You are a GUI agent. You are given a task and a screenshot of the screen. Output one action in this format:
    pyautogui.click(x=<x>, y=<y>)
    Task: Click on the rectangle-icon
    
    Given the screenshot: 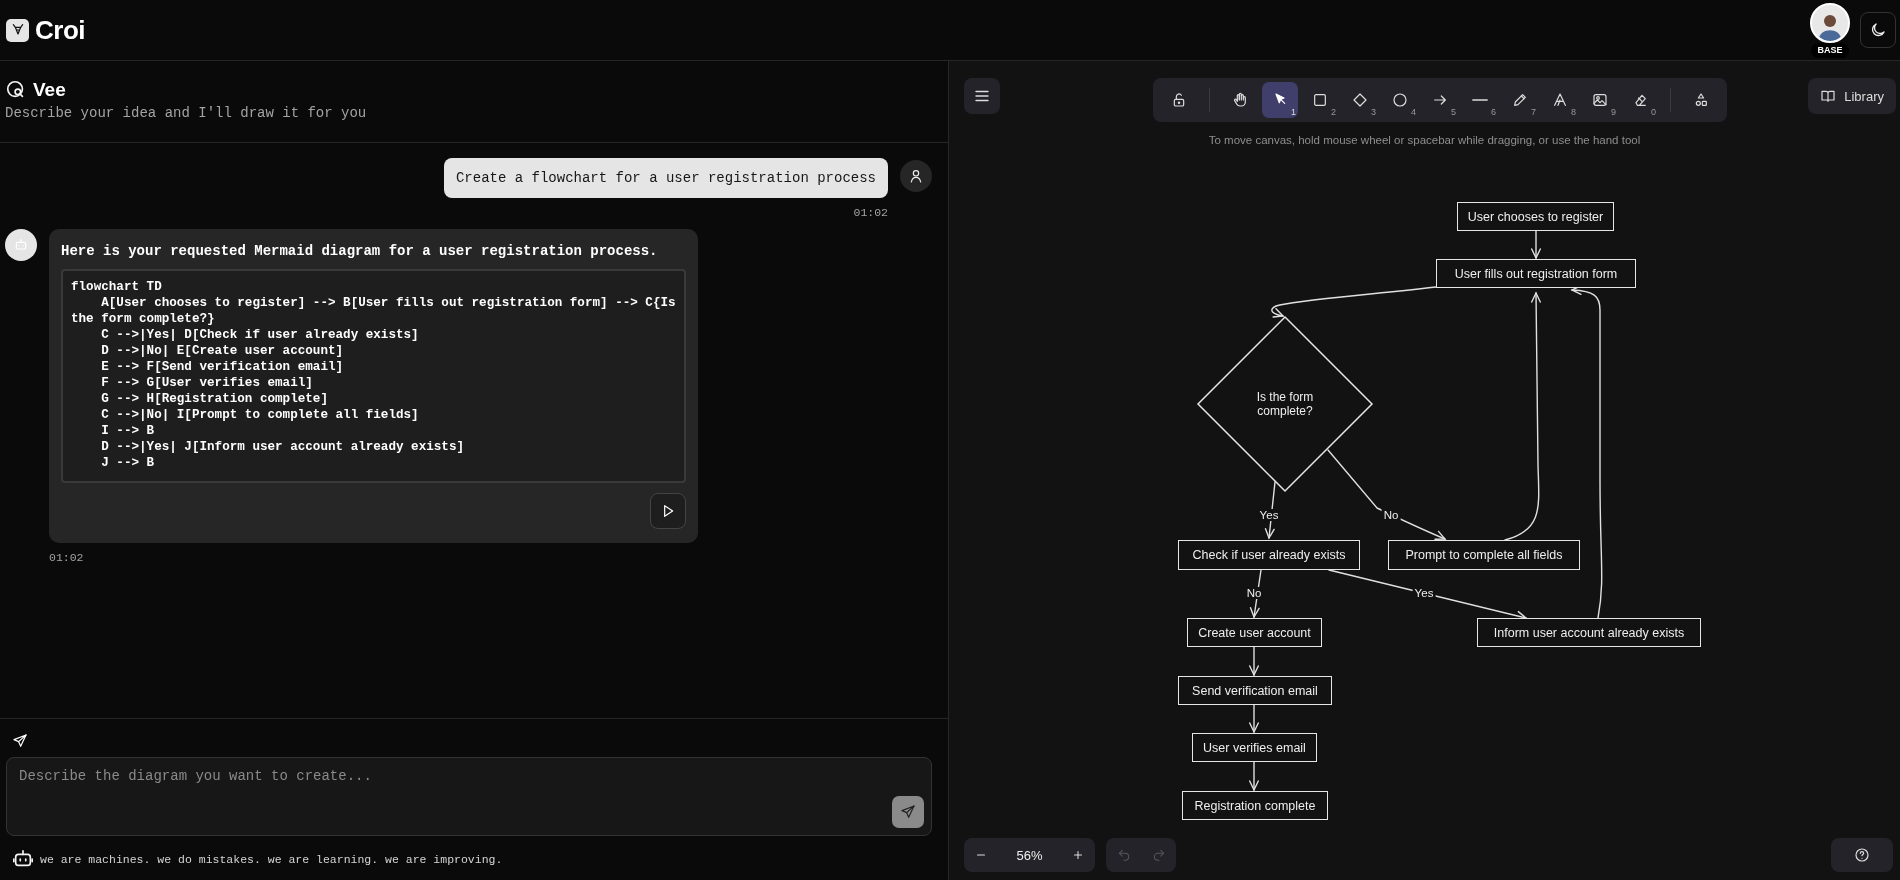 What is the action you would take?
    pyautogui.click(x=1320, y=100)
    